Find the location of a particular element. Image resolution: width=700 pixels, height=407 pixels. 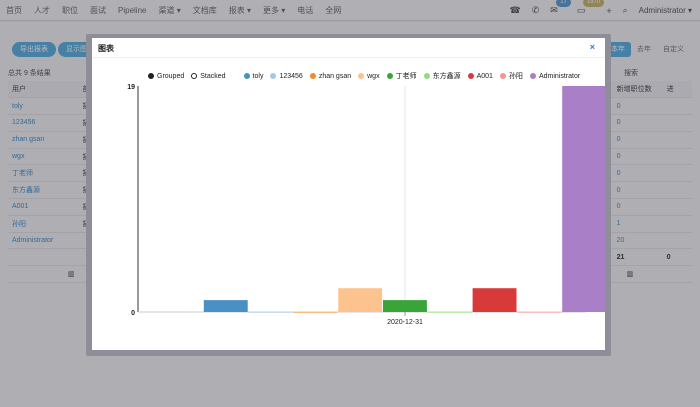

y-tick-label: 0 is located at coordinates (133, 313).